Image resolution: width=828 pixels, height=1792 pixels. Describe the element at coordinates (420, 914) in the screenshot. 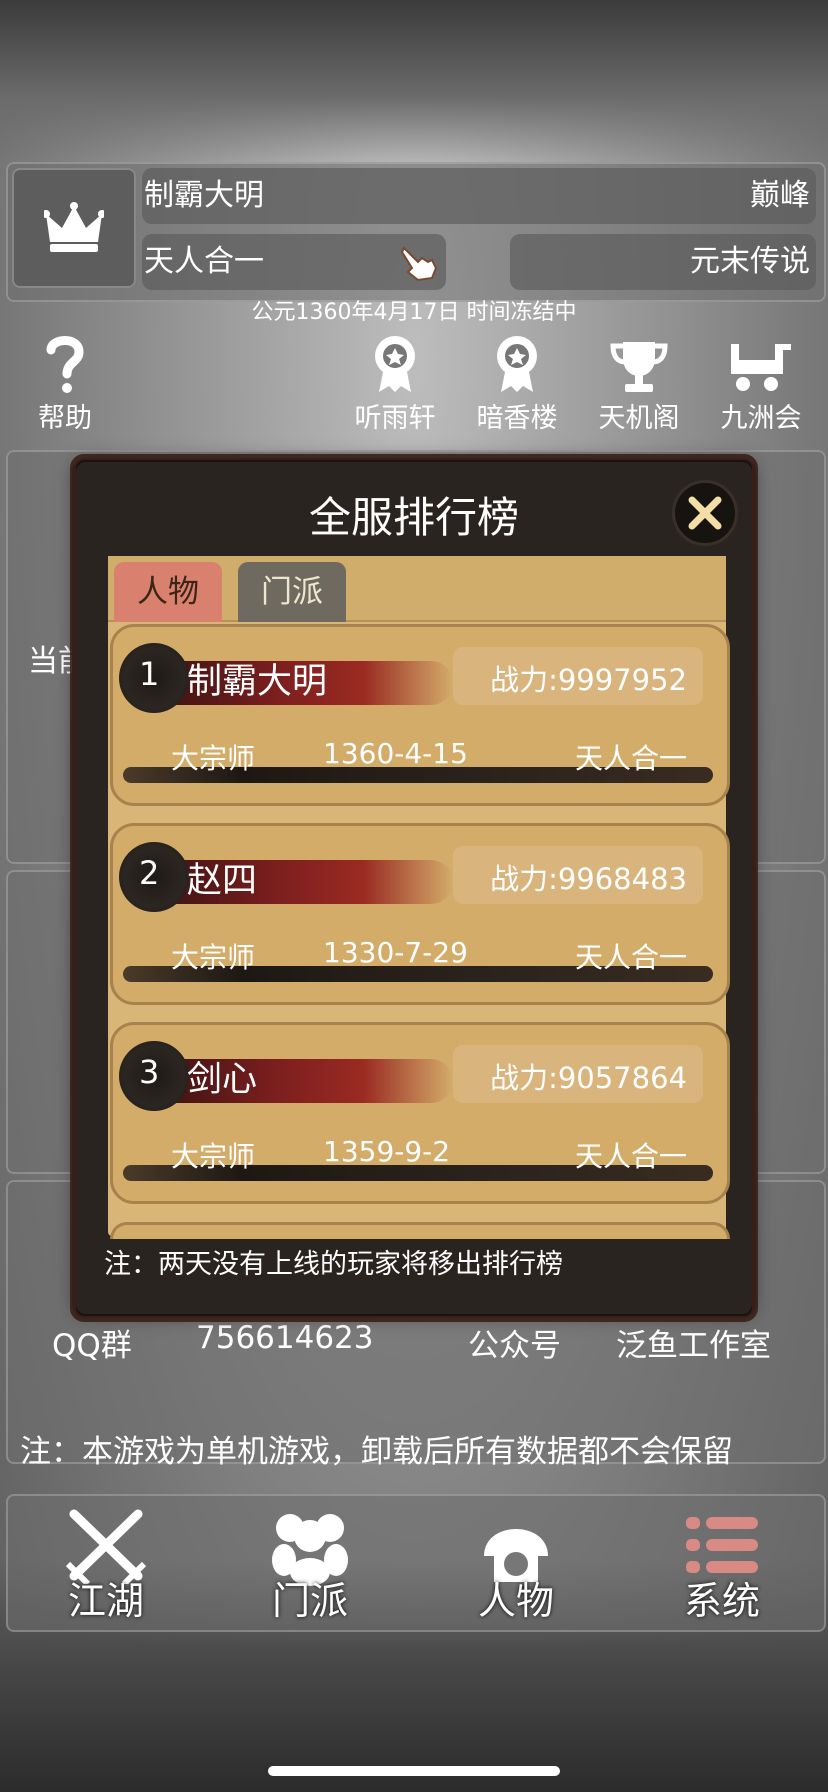

I see `leaderboard-entry: 2 赵四 战力:9968483 大宗师 1330-7-29 天人合一` at that location.